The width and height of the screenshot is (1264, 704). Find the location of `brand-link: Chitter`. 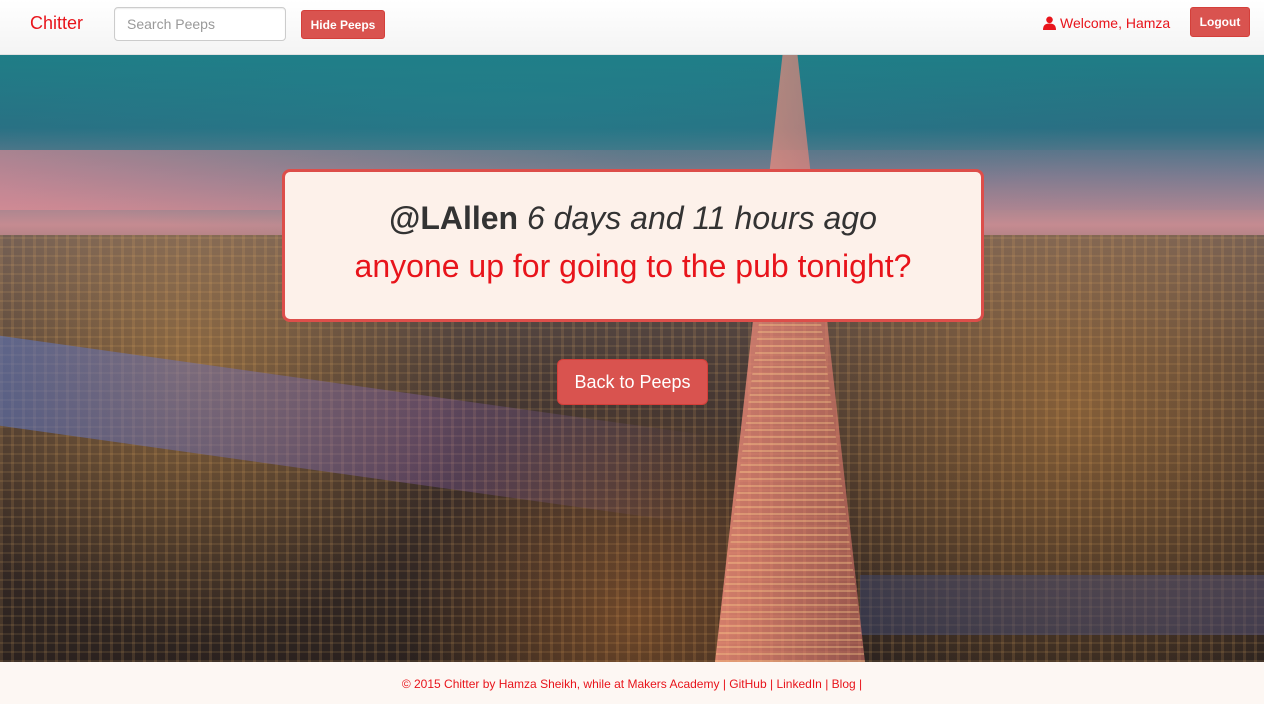

brand-link: Chitter is located at coordinates (56, 23).